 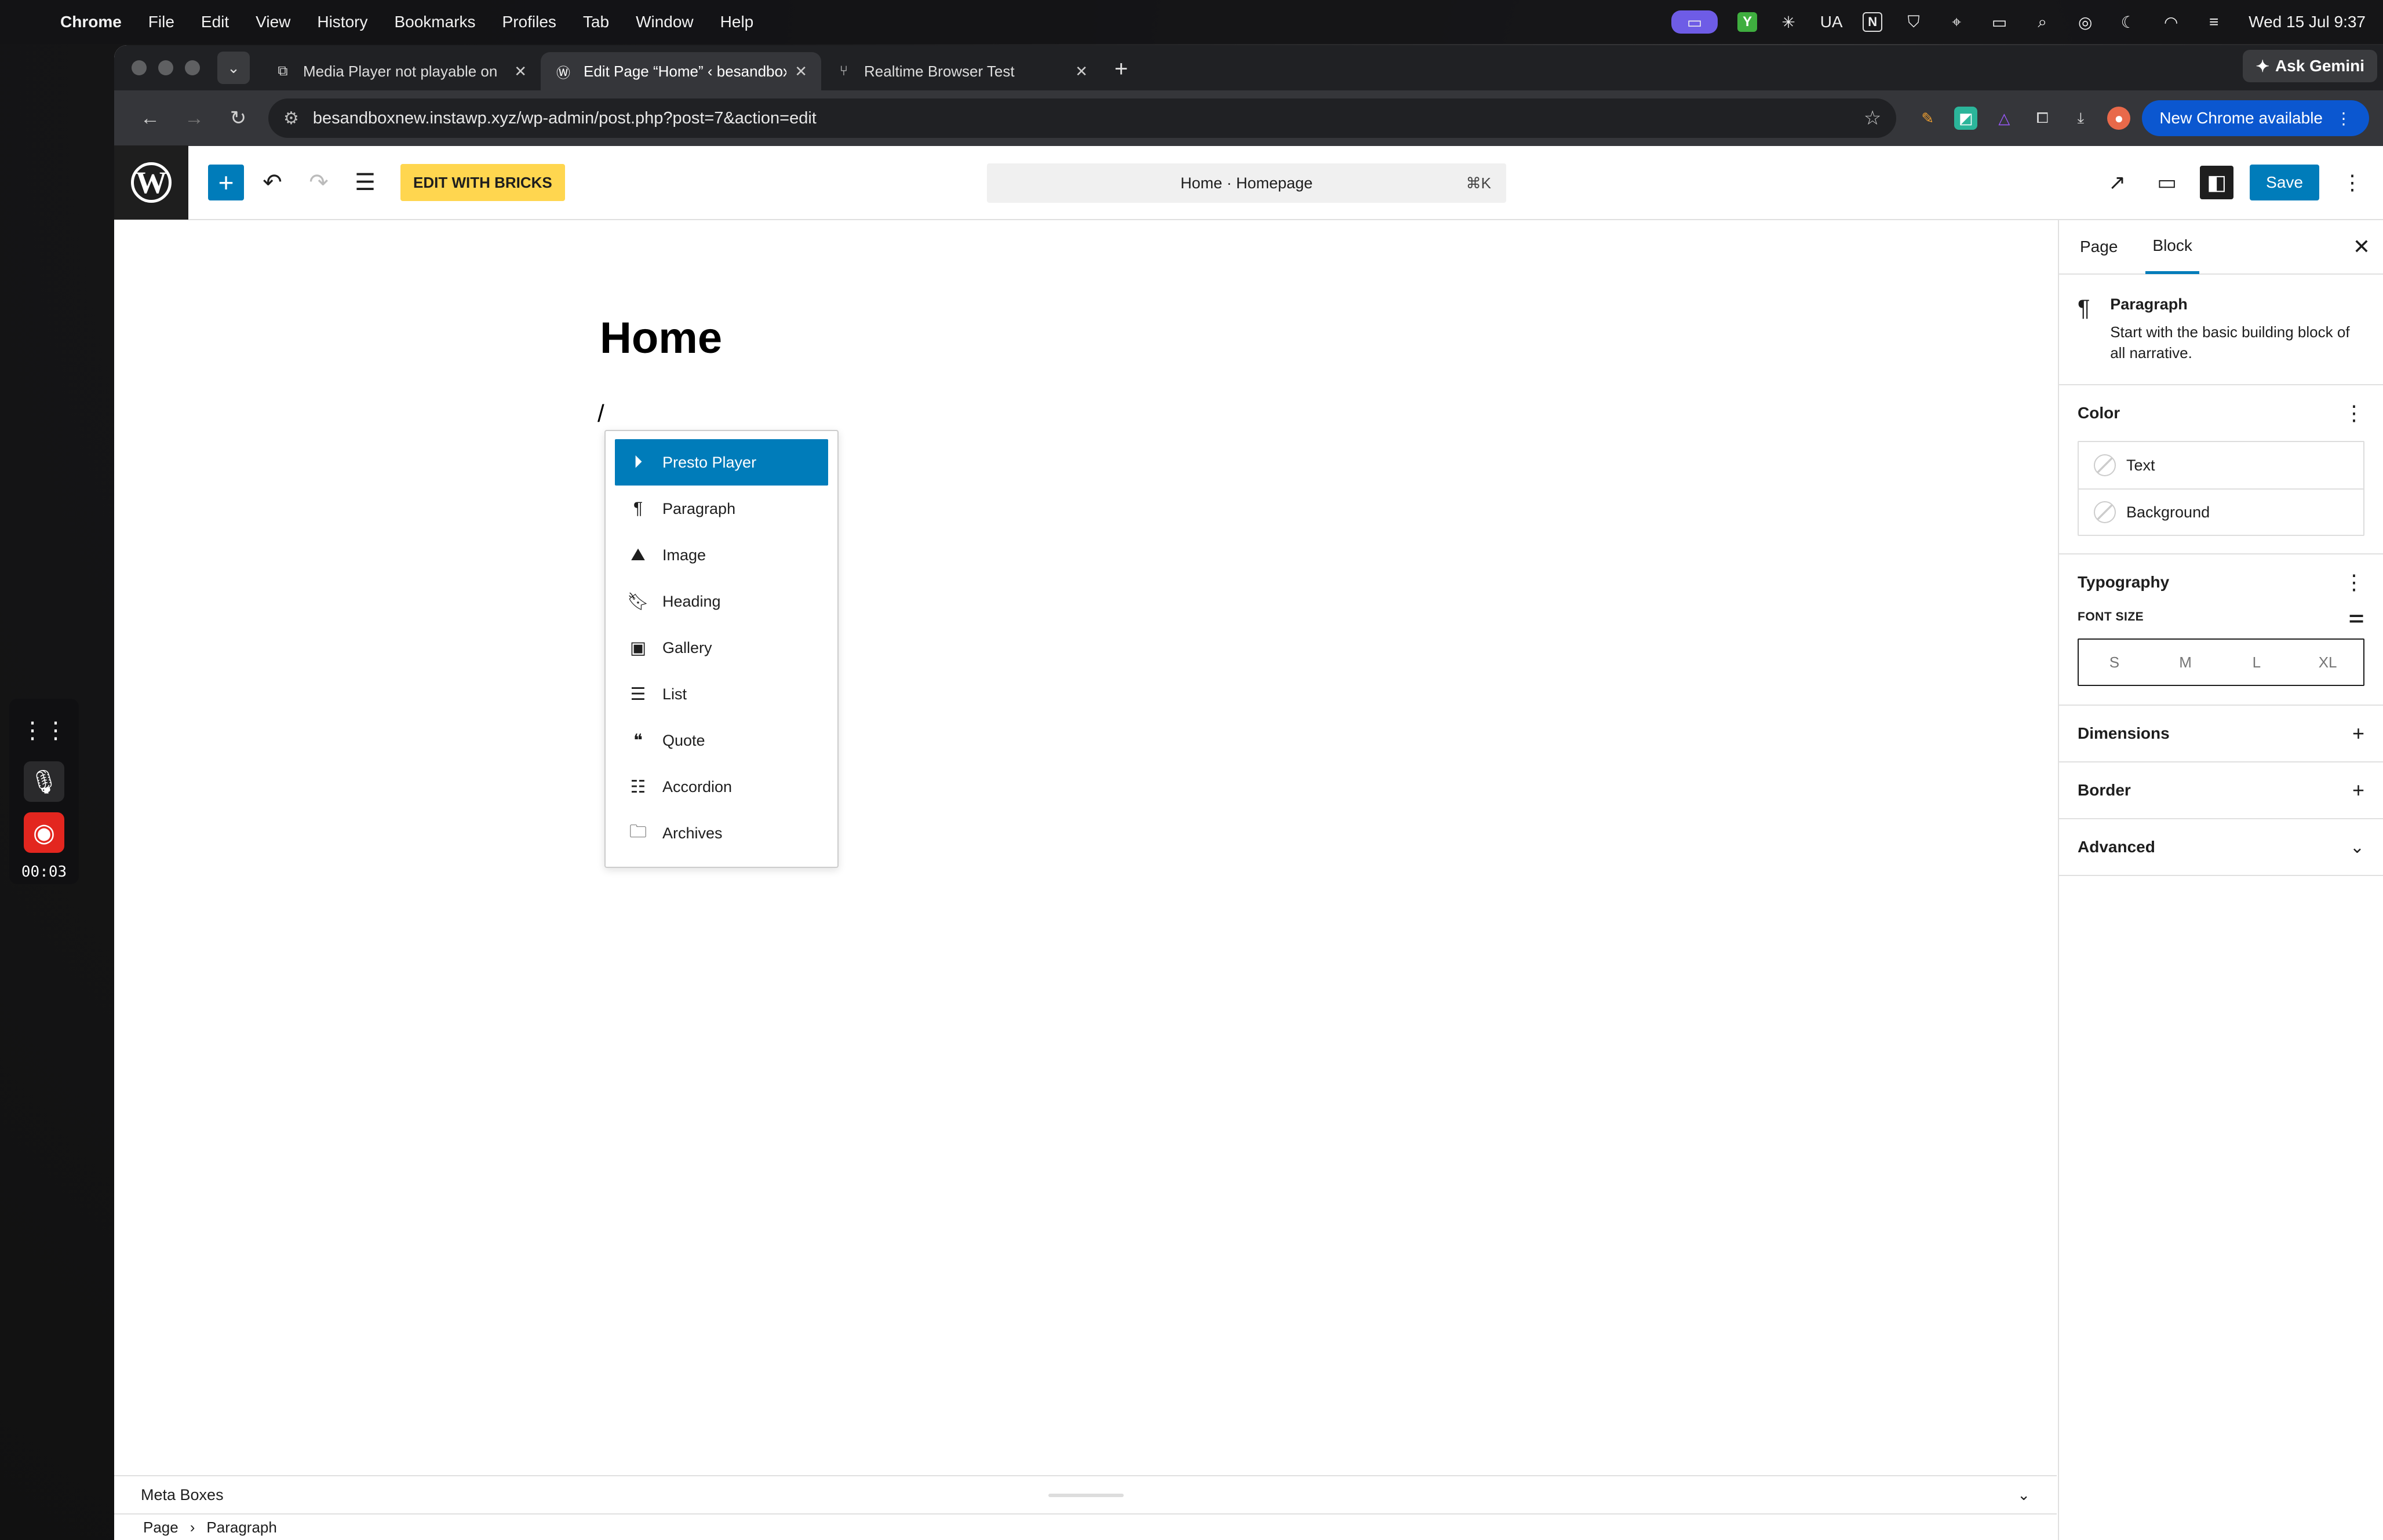 I want to click on wifi-icon: ◠, so click(x=2170, y=22).